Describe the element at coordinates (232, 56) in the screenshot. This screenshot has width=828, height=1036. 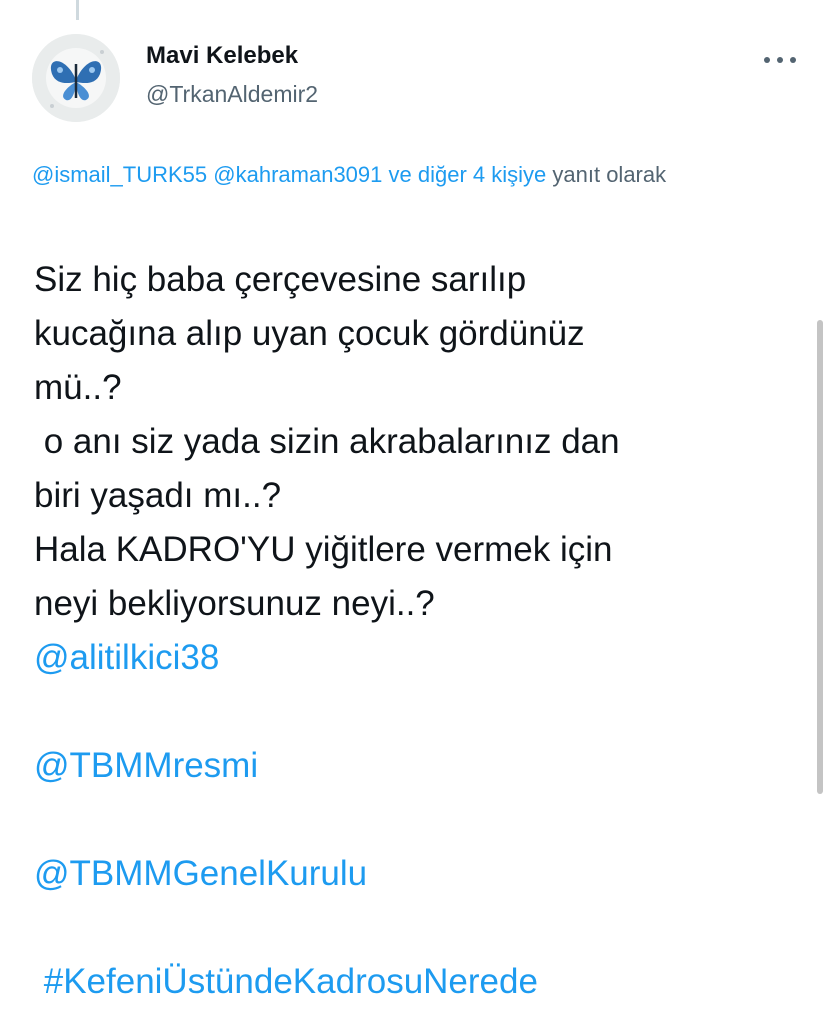
I see `author-display-name: Mavi Kelebek` at that location.